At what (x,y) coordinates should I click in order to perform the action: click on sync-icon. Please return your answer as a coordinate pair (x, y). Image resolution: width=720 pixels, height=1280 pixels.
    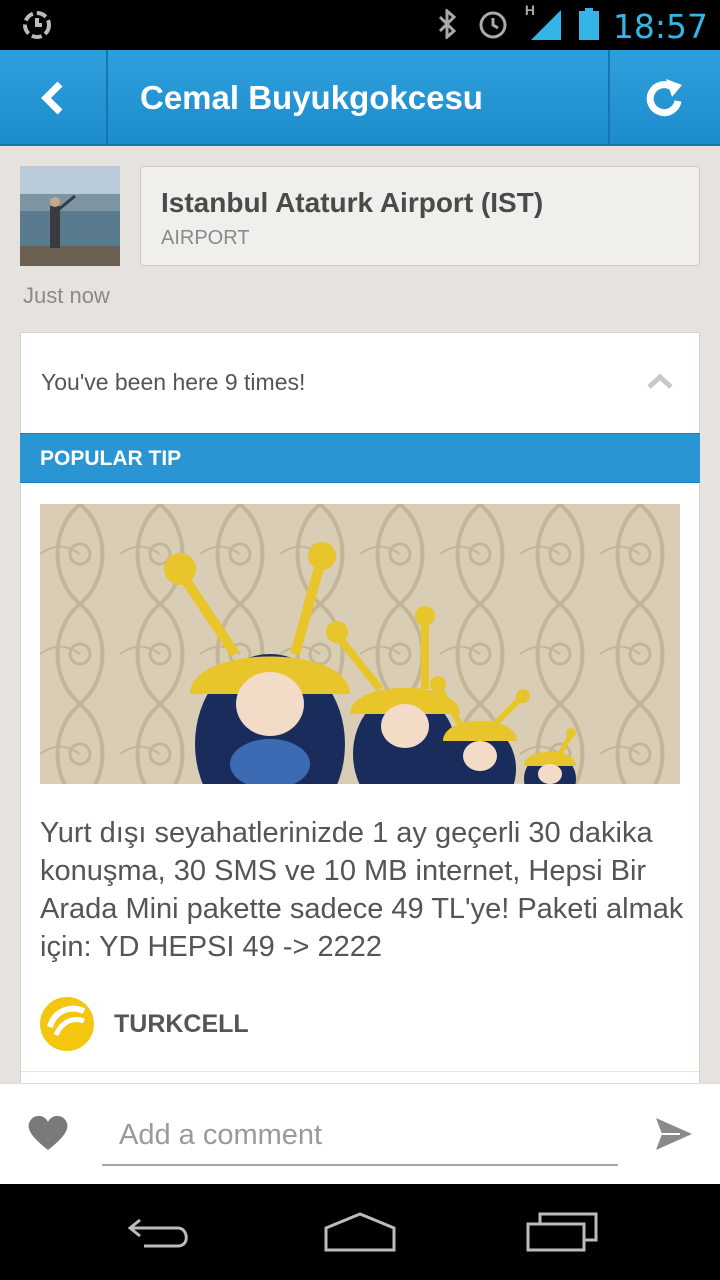
    Looking at the image, I should click on (37, 27).